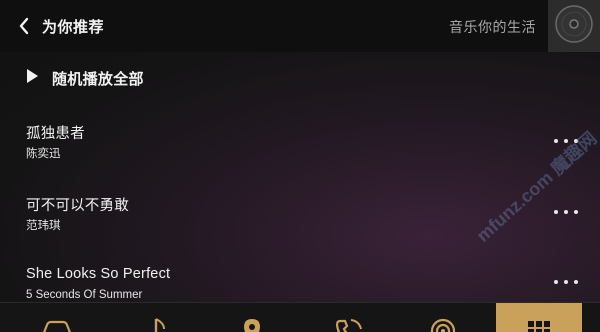 The image size is (600, 332). Describe the element at coordinates (43, 154) in the screenshot. I see `song-artist: 陈奕迅` at that location.